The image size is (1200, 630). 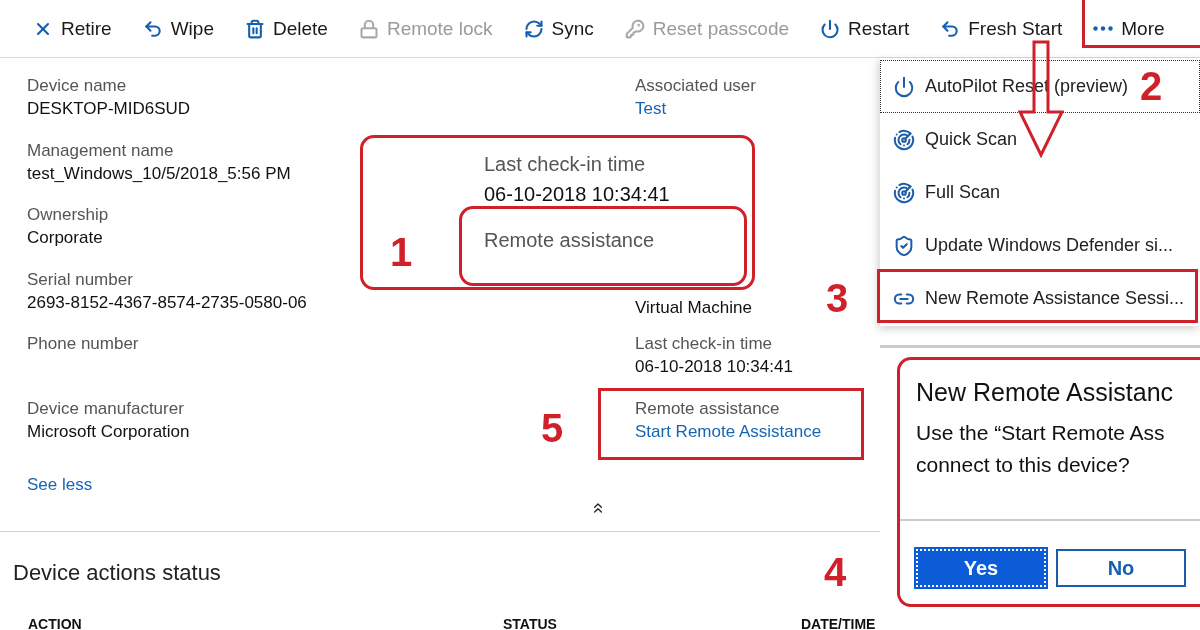 I want to click on dialog-message: Use the “Start Remote Ass connect to this device?, so click(x=1041, y=449).